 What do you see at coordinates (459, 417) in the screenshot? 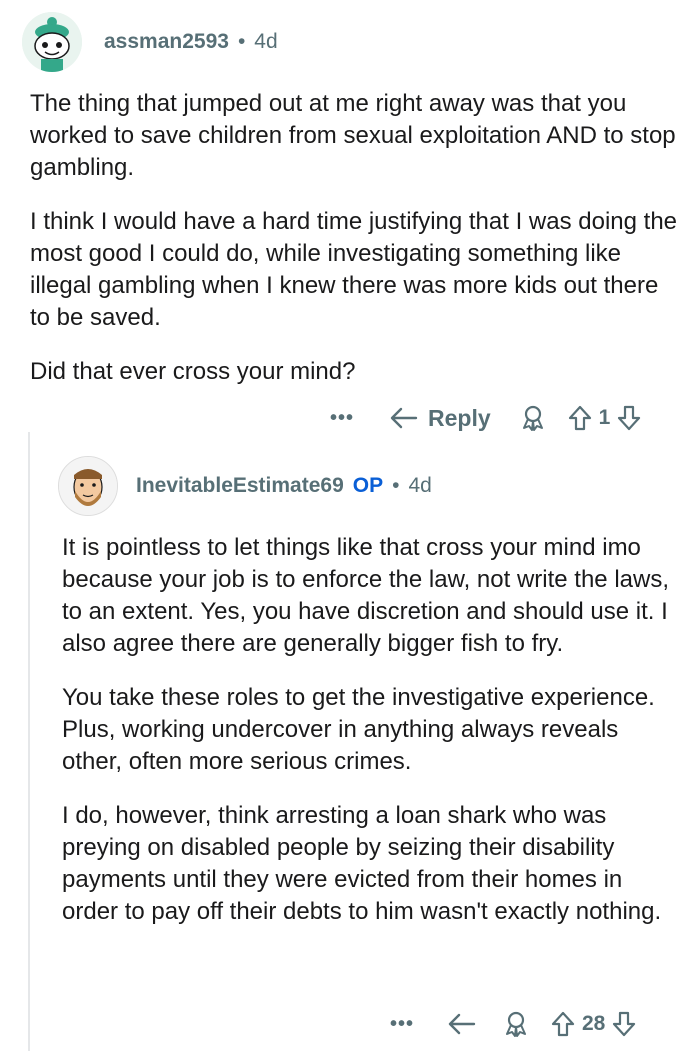
I see `reply-label: Reply` at bounding box center [459, 417].